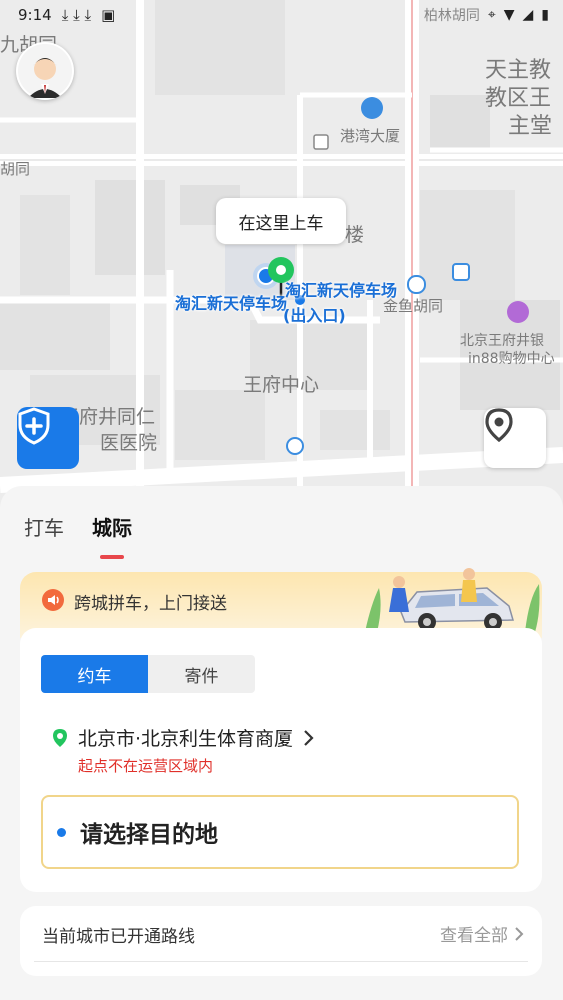  Describe the element at coordinates (112, 535) in the screenshot. I see `tab-intercity: 城际` at that location.